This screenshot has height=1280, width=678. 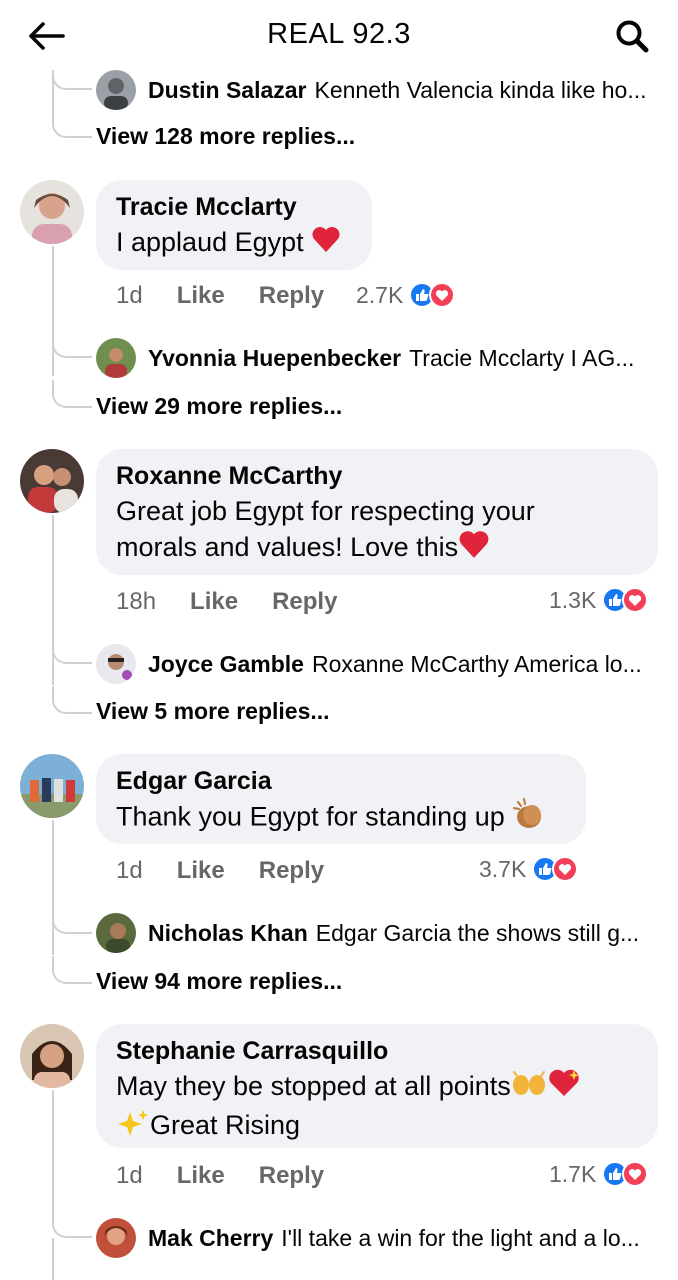 I want to click on comment-author: Edgar Garcia, so click(x=341, y=781).